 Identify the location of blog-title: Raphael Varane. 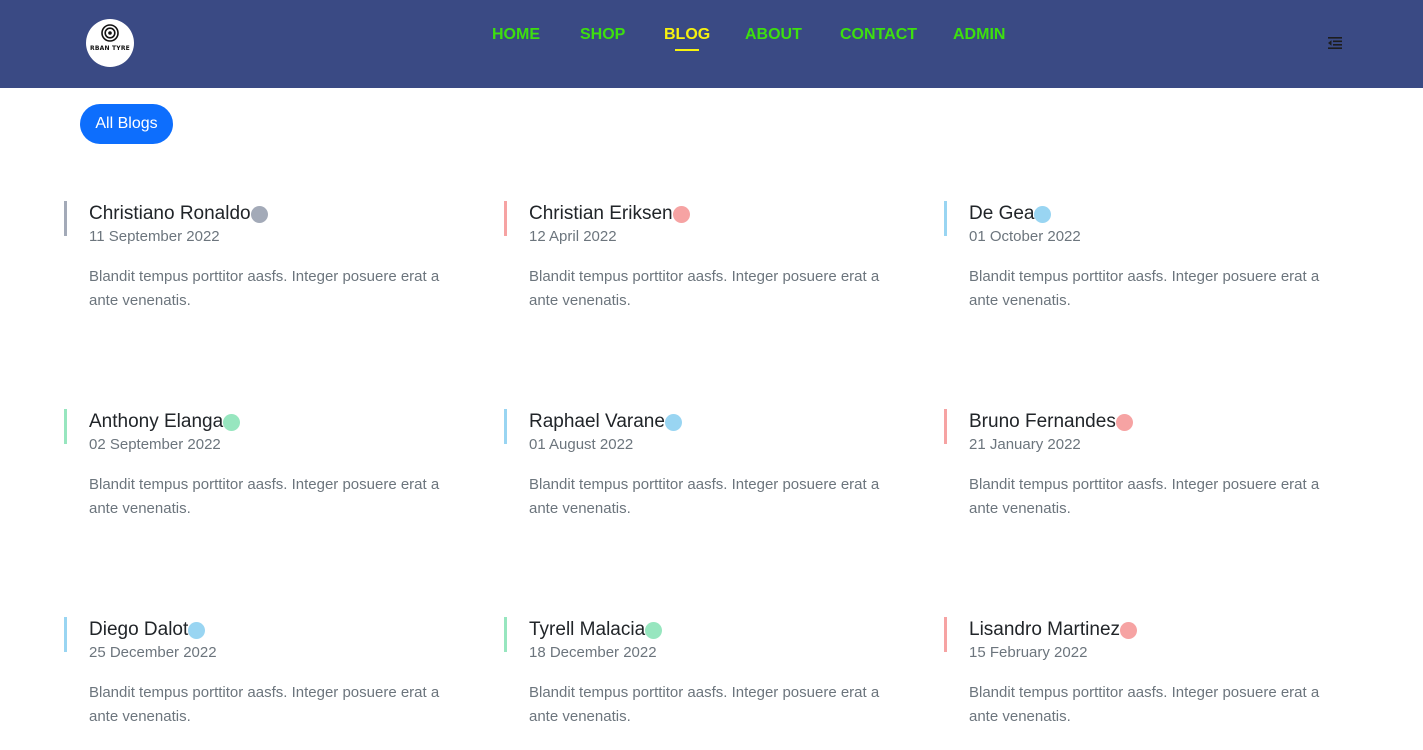
(605, 422).